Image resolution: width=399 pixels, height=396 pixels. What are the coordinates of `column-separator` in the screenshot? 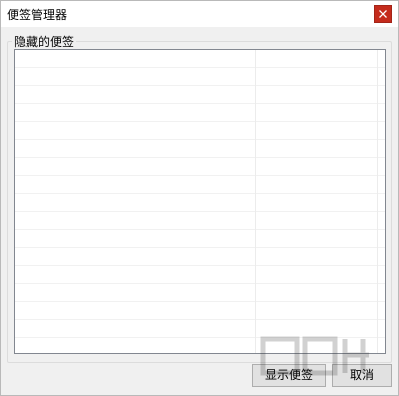 It's located at (255, 201).